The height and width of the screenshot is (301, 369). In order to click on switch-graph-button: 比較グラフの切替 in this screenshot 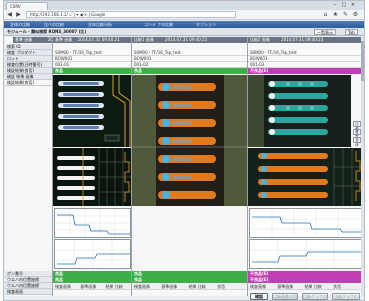, I will do `click(315, 297)`.